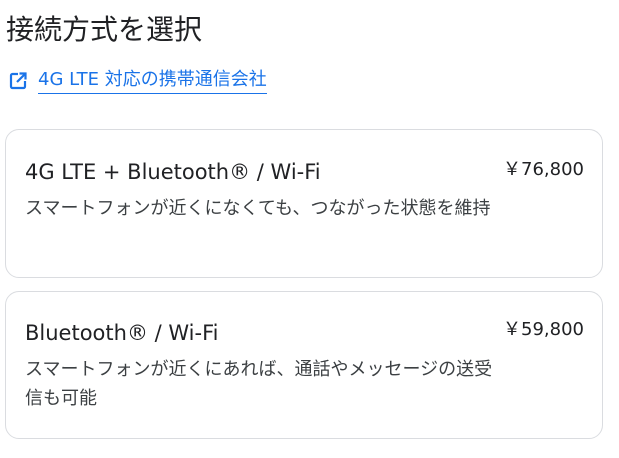 The width and height of the screenshot is (619, 458). What do you see at coordinates (173, 172) in the screenshot?
I see `option-name: 4G LTE + Bluetooth® / Wi-Fi` at bounding box center [173, 172].